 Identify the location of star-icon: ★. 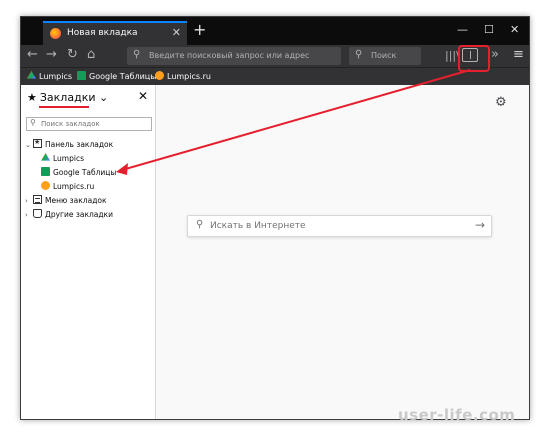
(32, 97).